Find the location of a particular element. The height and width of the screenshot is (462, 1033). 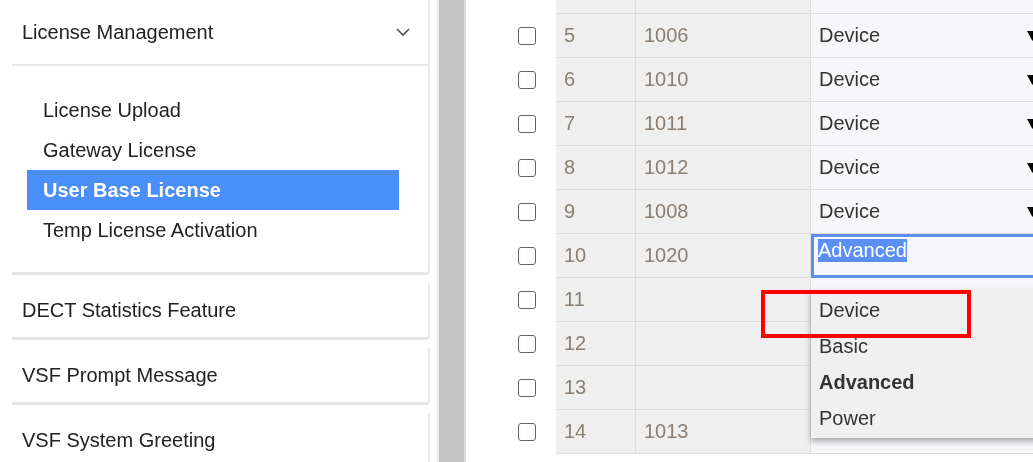

table-cell: 1013 is located at coordinates (723, 432).